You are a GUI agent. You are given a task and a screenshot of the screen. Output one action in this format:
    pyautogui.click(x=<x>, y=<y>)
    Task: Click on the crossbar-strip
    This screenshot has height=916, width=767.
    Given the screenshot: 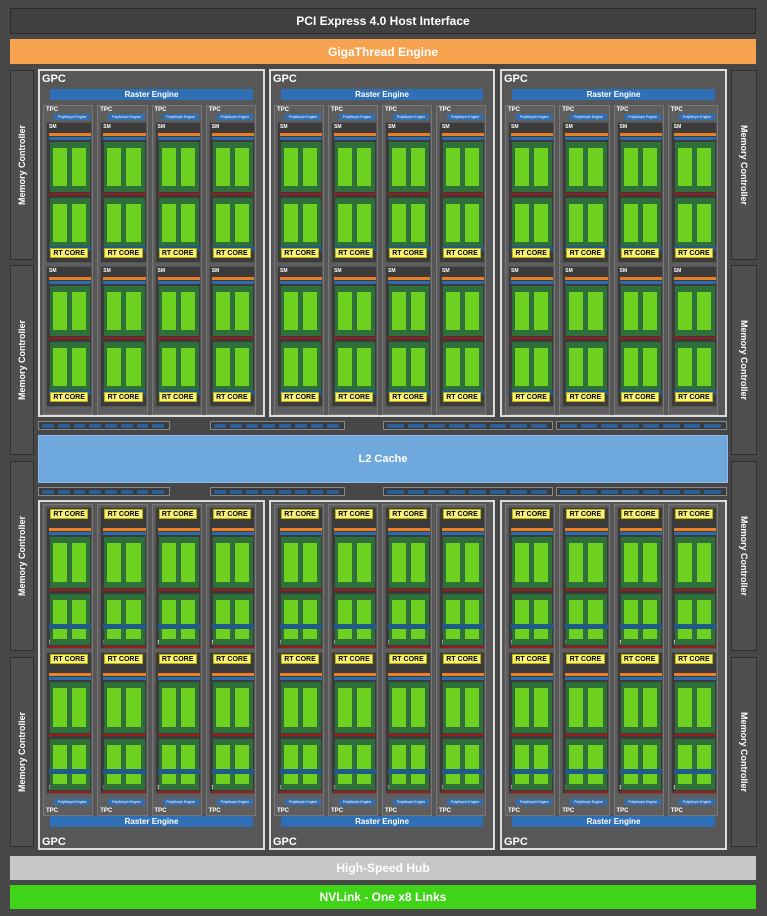 What is the action you would take?
    pyautogui.click(x=104, y=425)
    